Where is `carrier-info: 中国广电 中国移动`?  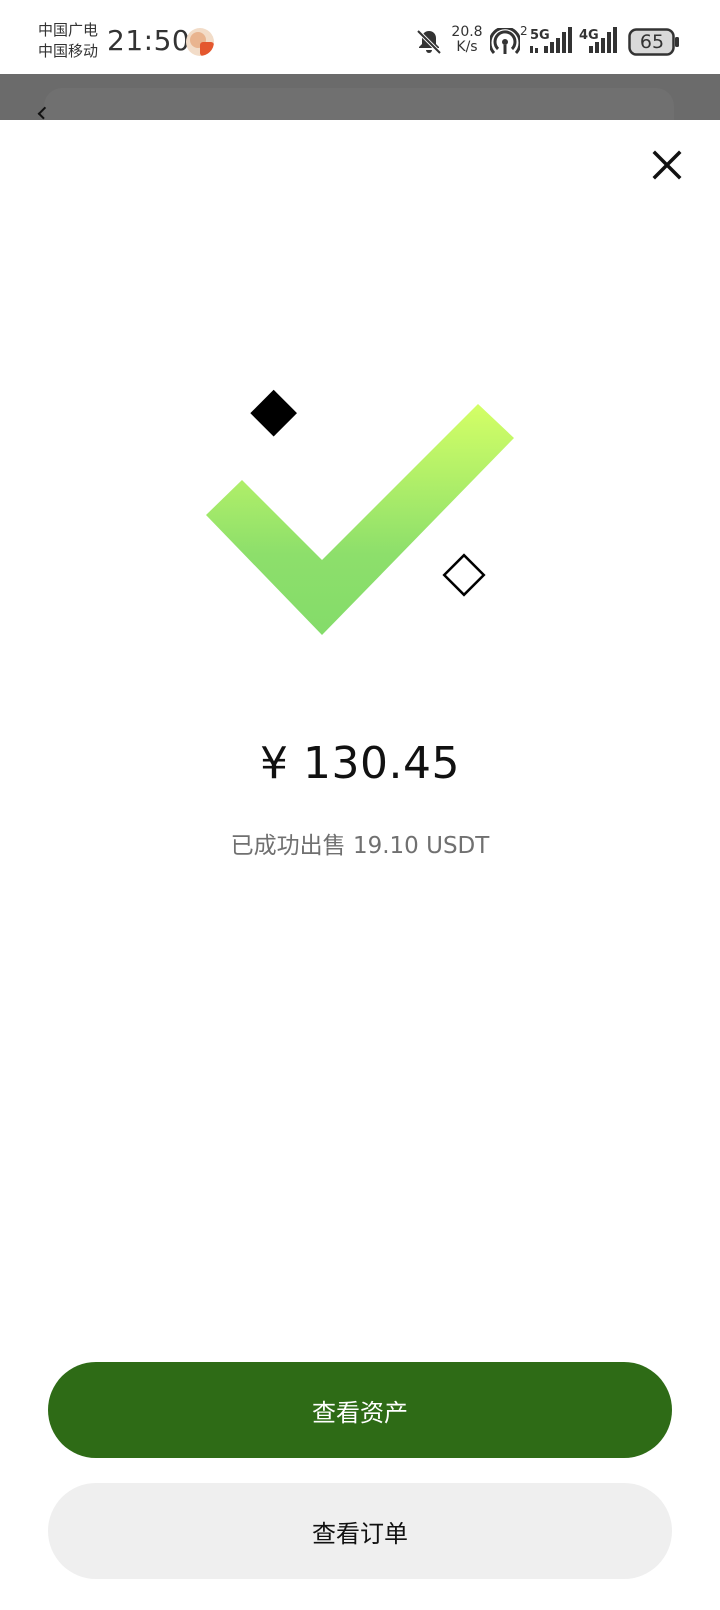
carrier-info: 中国广电 中国移动 is located at coordinates (68, 41).